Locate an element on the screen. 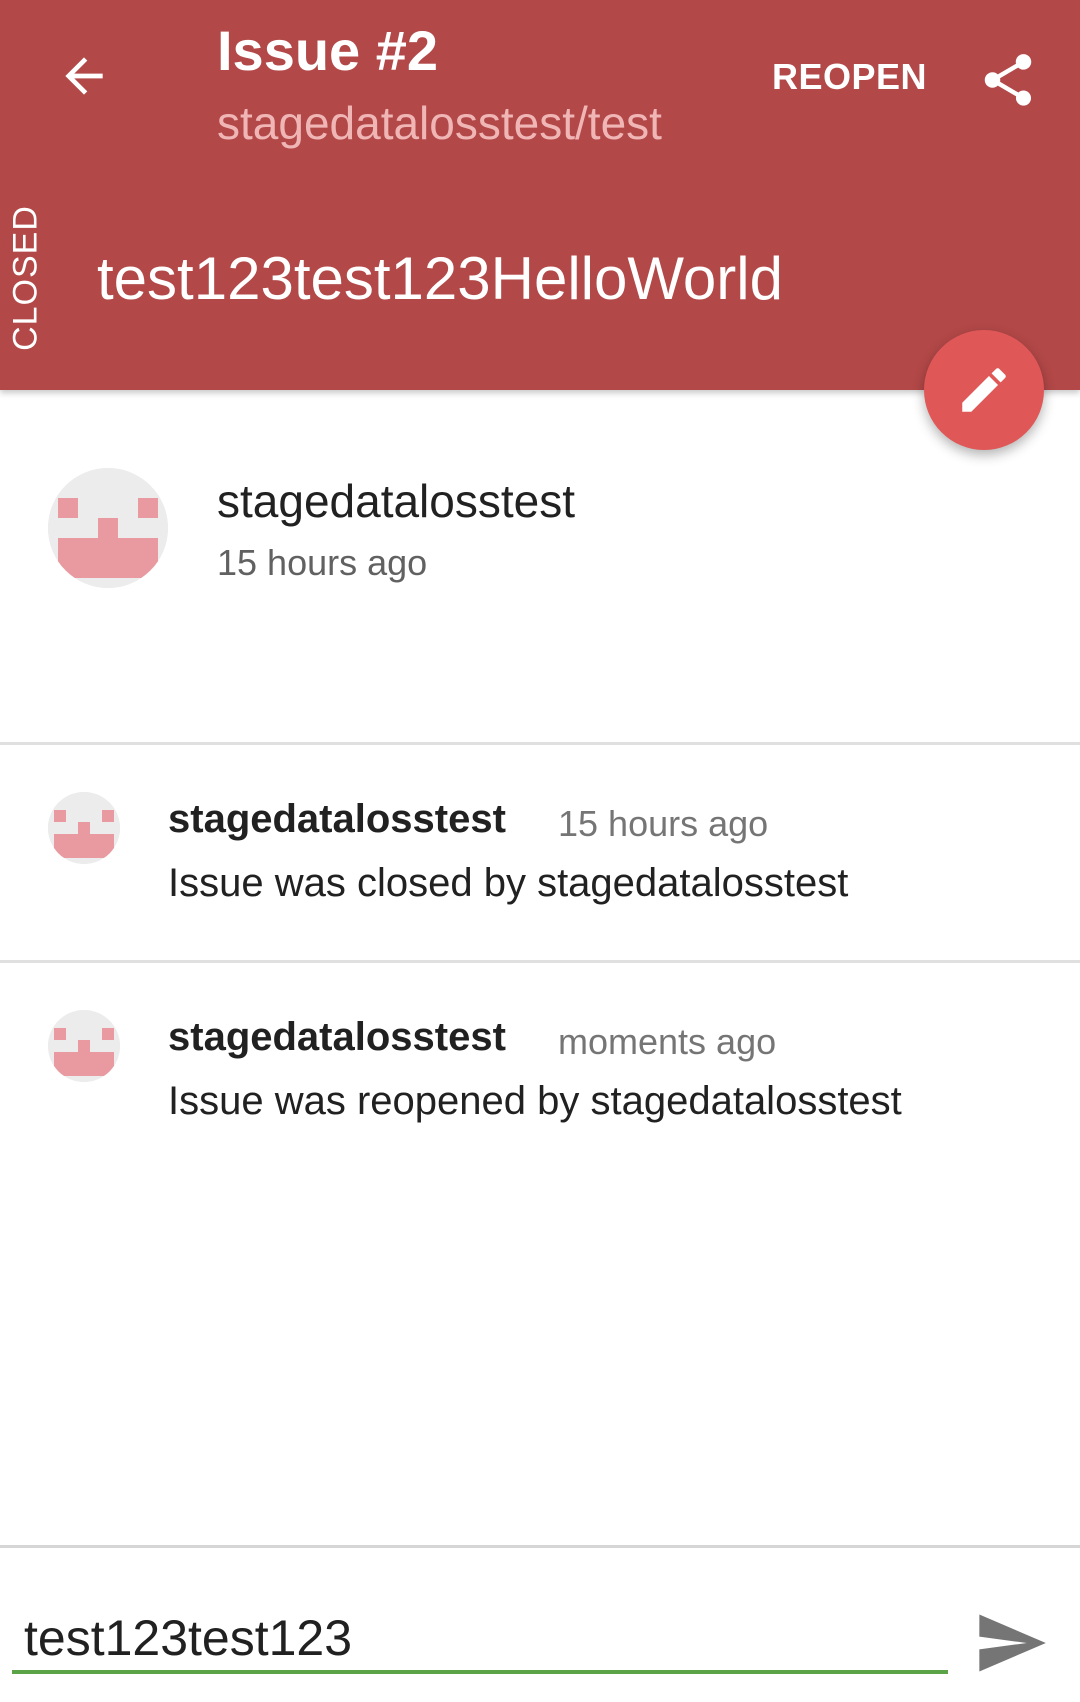 The width and height of the screenshot is (1080, 1702). back-button is located at coordinates (84, 76).